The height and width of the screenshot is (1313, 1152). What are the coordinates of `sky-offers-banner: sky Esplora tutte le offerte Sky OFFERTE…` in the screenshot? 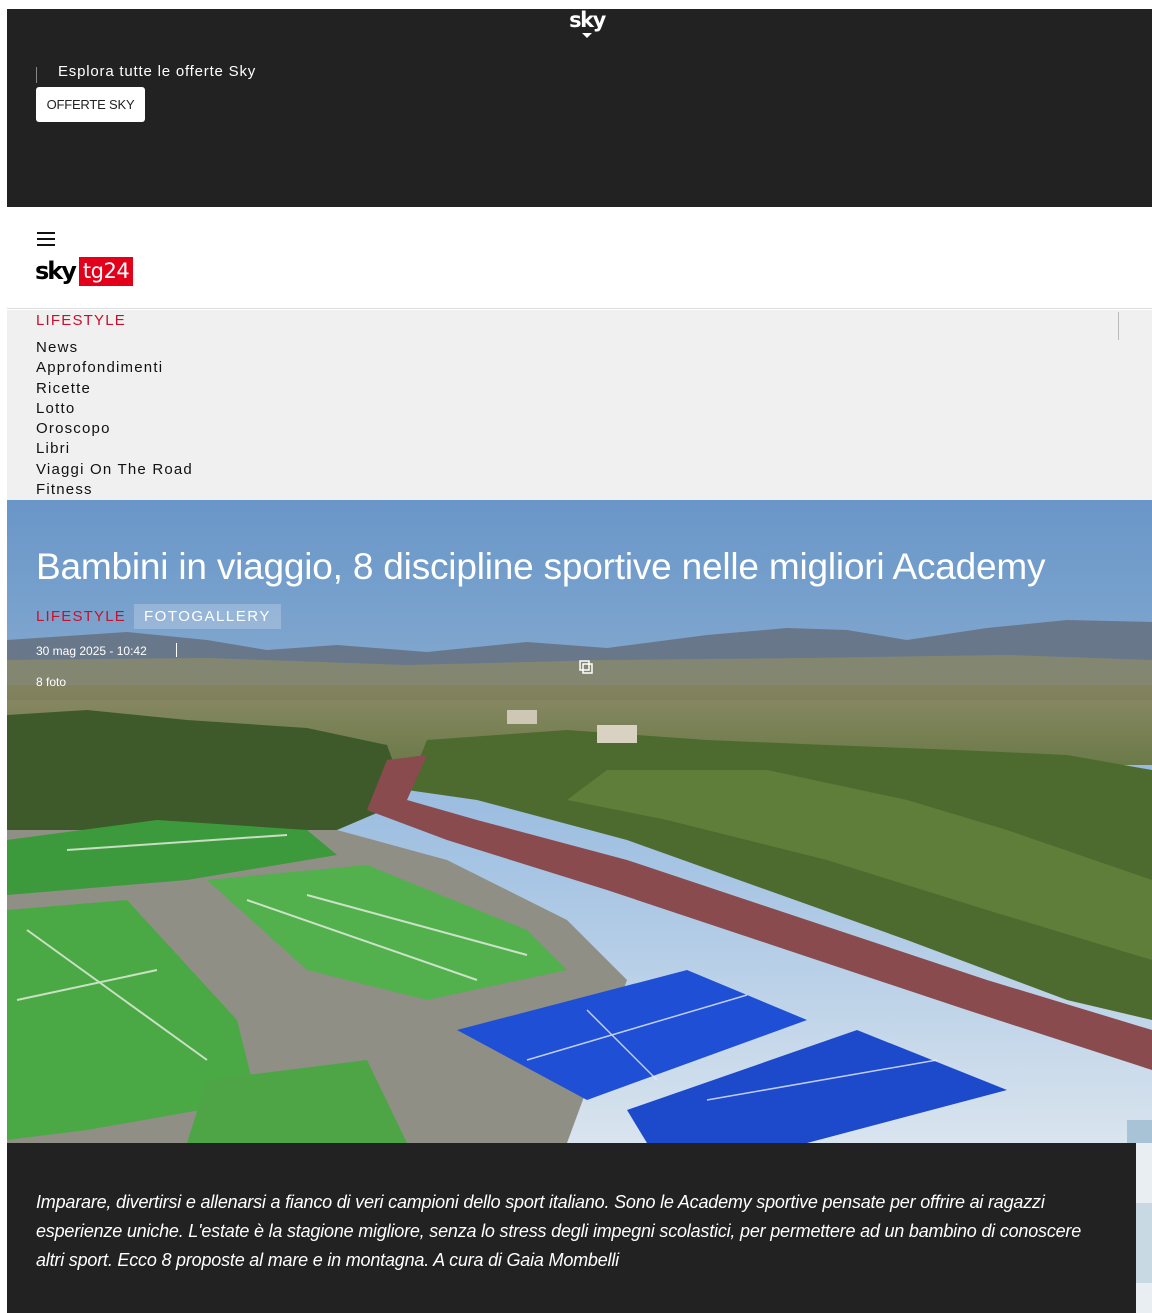 It's located at (579, 108).